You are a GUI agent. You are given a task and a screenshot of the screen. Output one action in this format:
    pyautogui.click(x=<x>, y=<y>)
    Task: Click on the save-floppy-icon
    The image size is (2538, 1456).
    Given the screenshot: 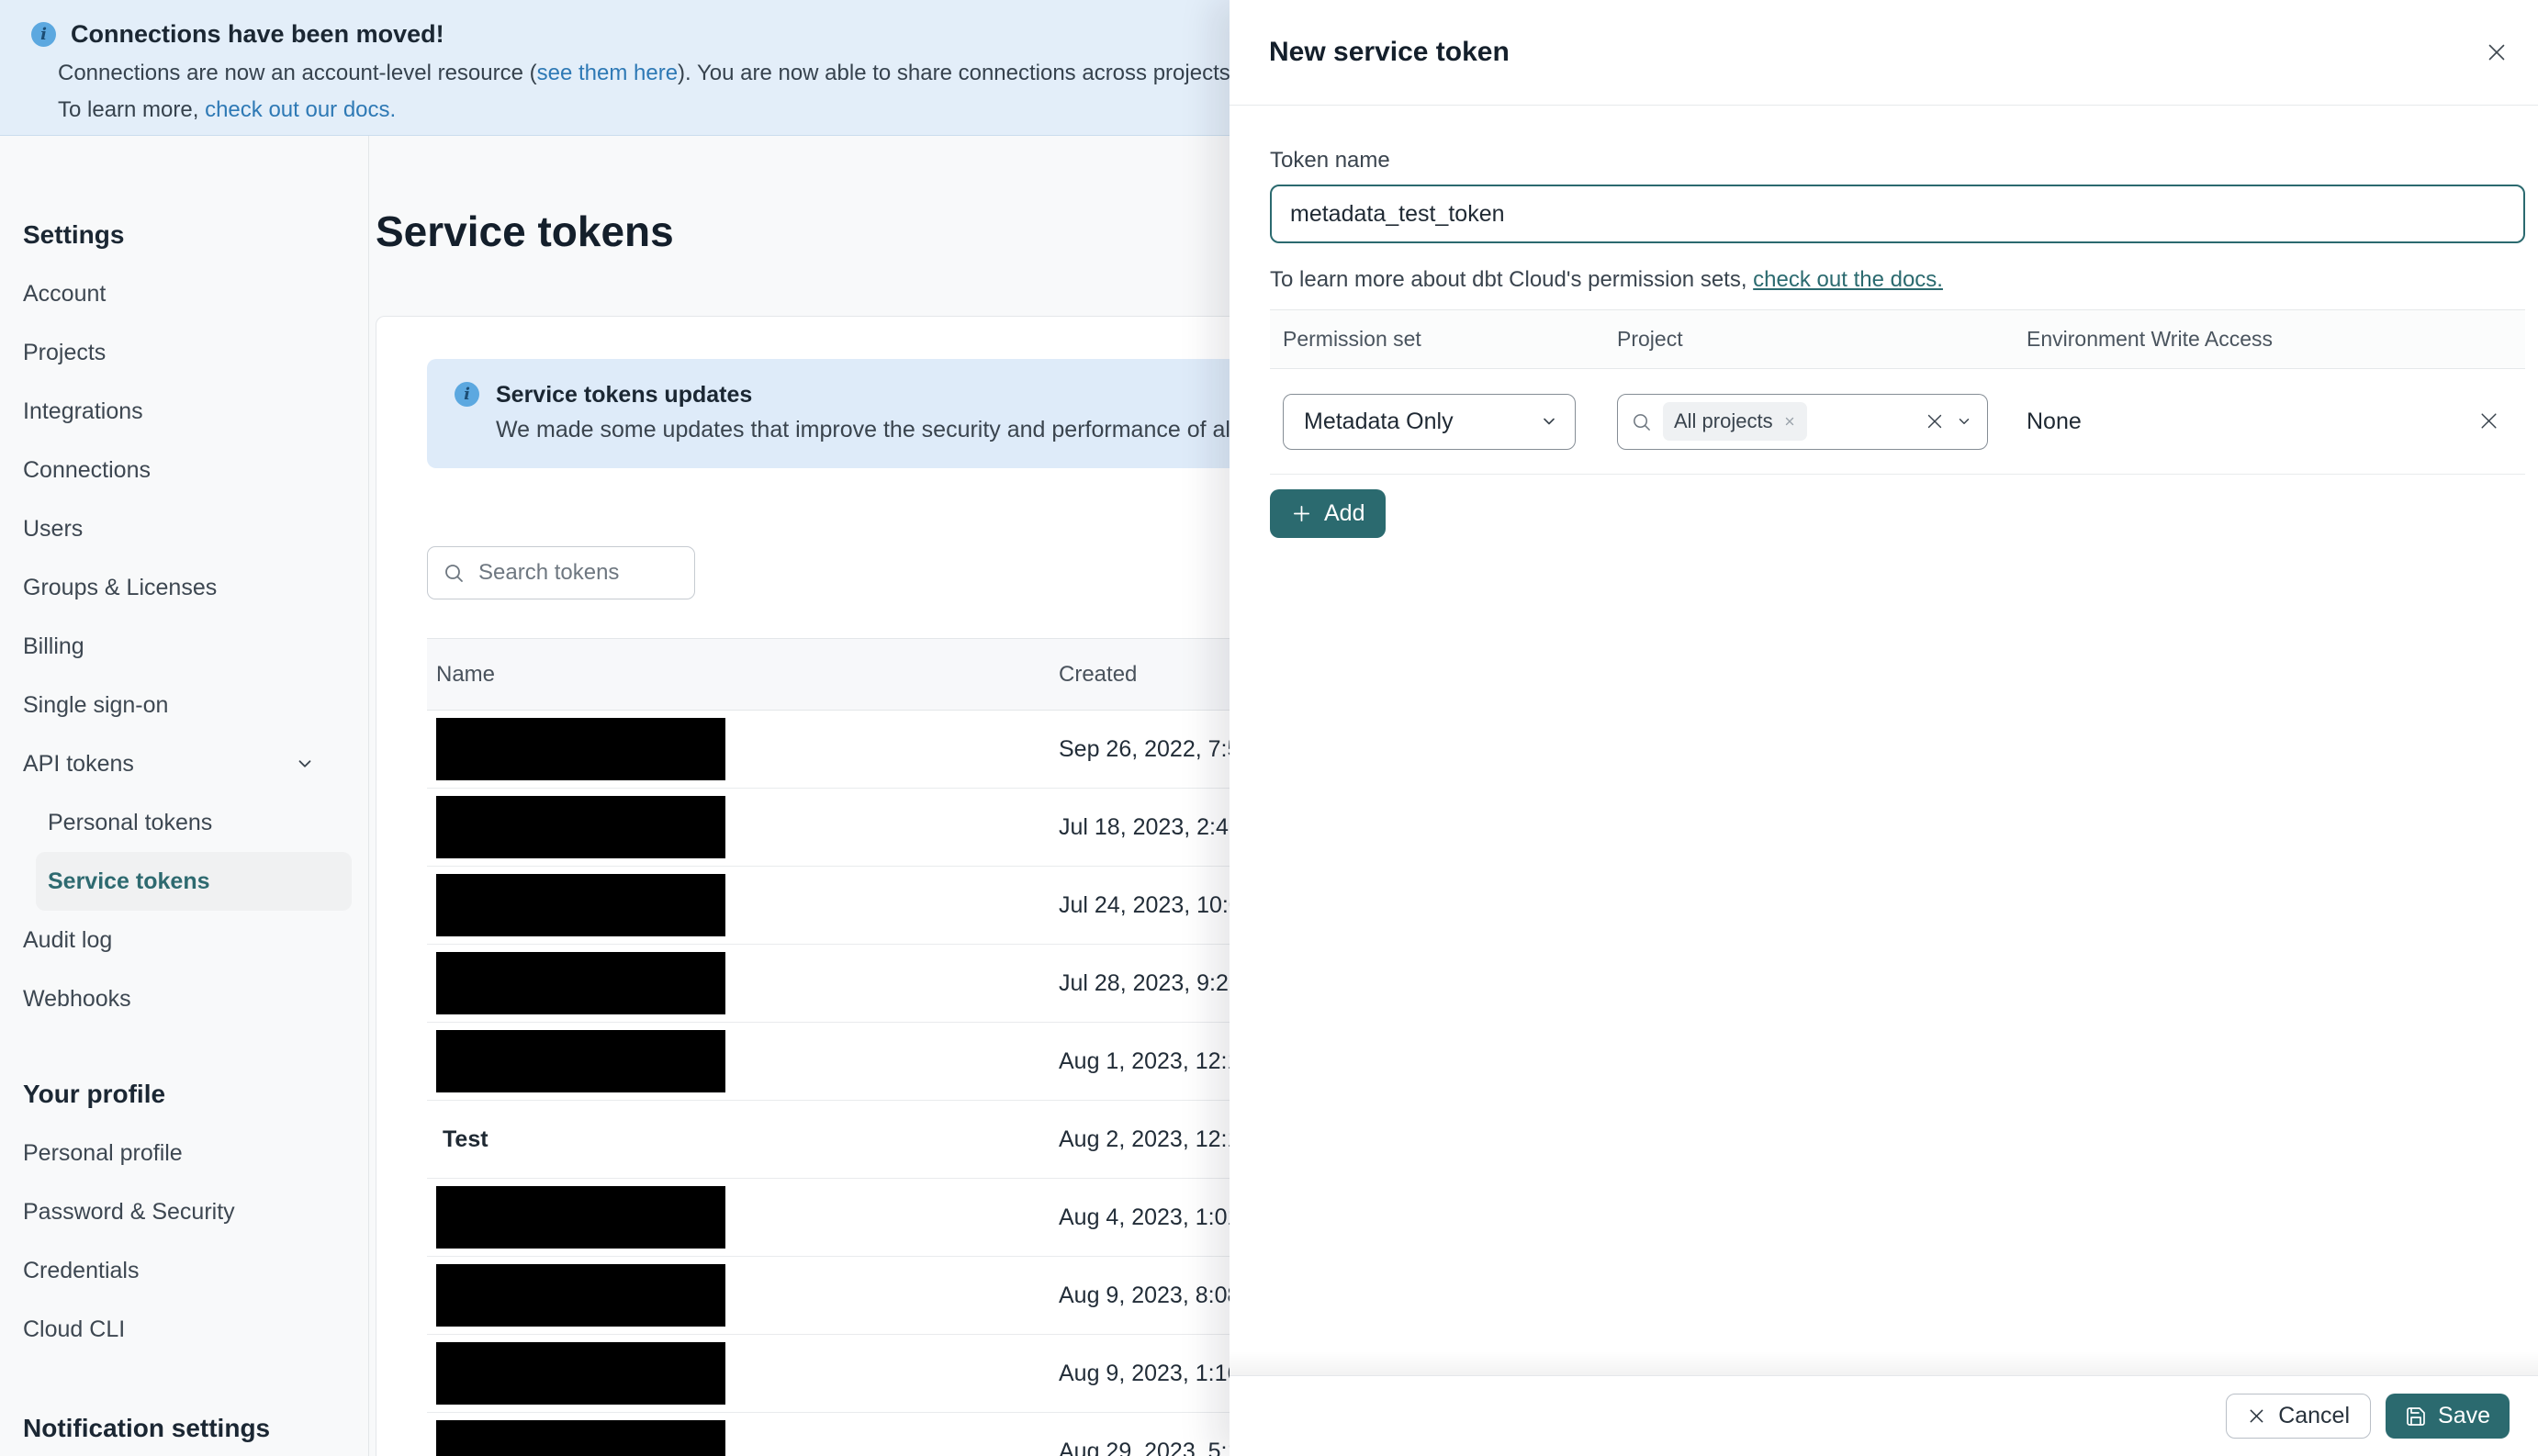 What is the action you would take?
    pyautogui.click(x=2416, y=1417)
    